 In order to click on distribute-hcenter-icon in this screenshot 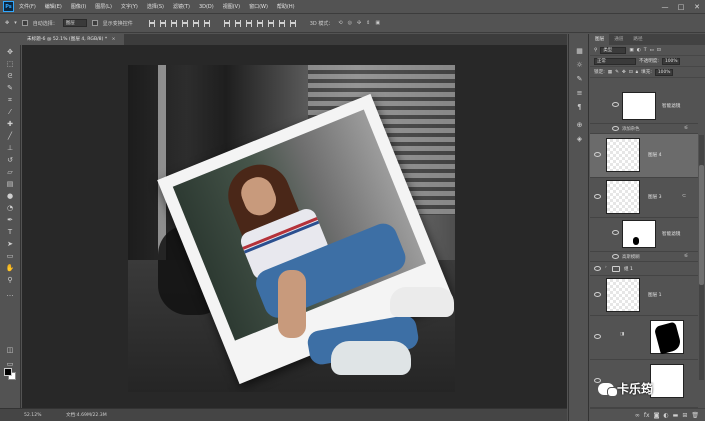, I will do `click(270, 23)`.